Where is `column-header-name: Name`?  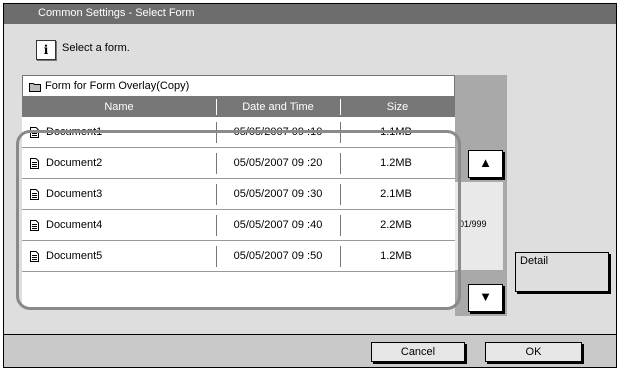 column-header-name: Name is located at coordinates (119, 107).